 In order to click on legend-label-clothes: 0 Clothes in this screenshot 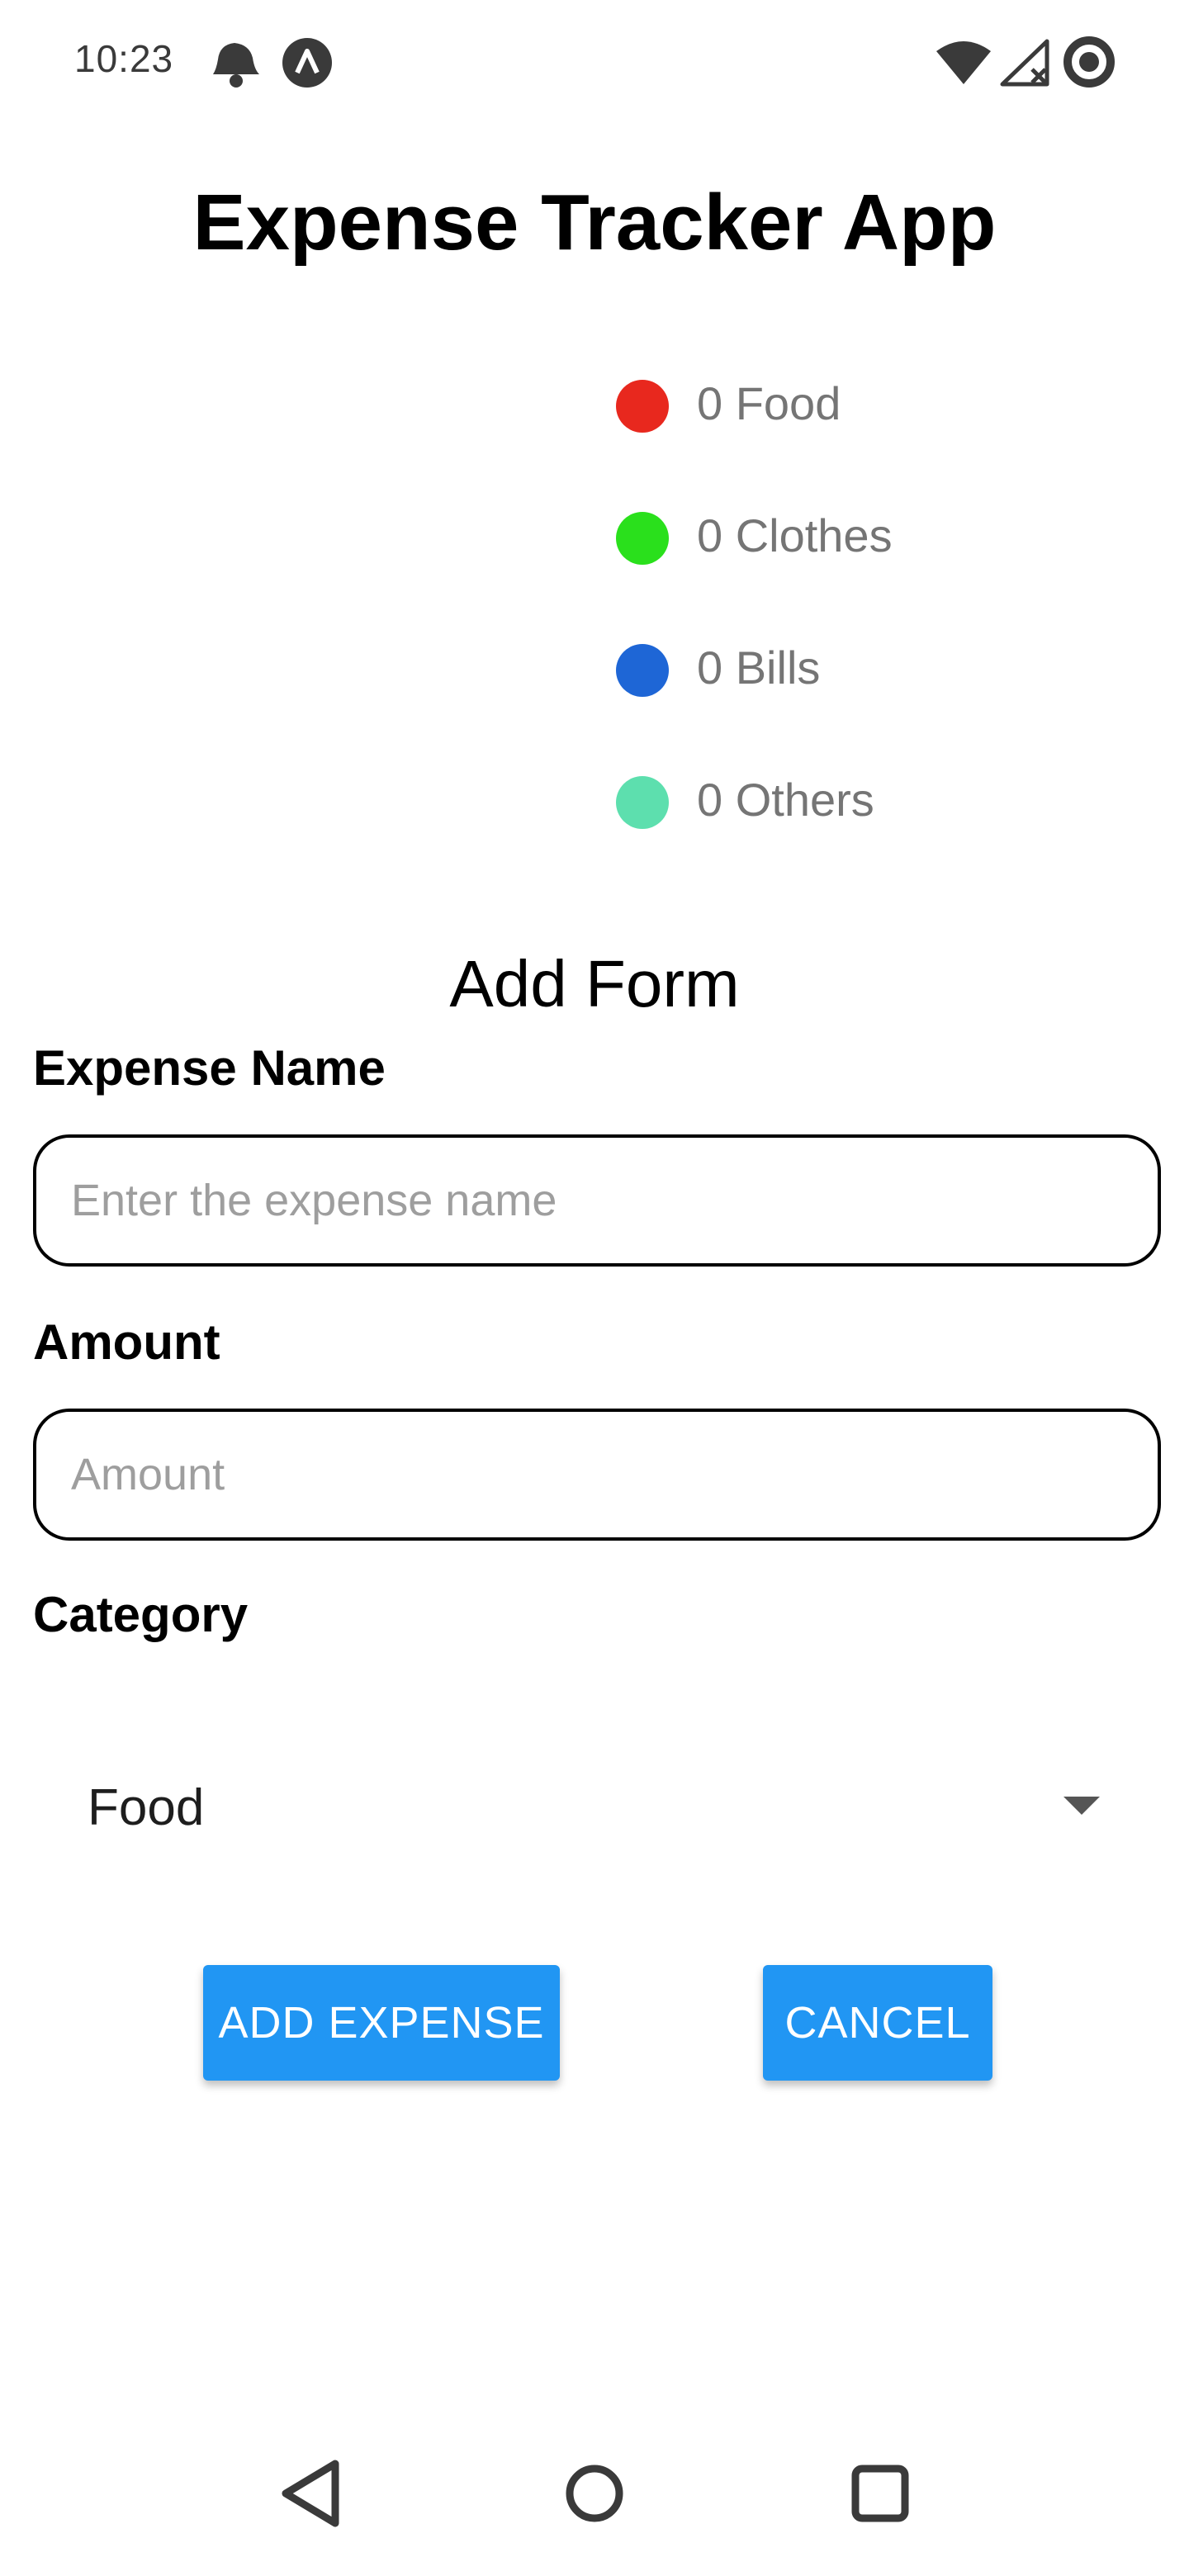, I will do `click(795, 535)`.